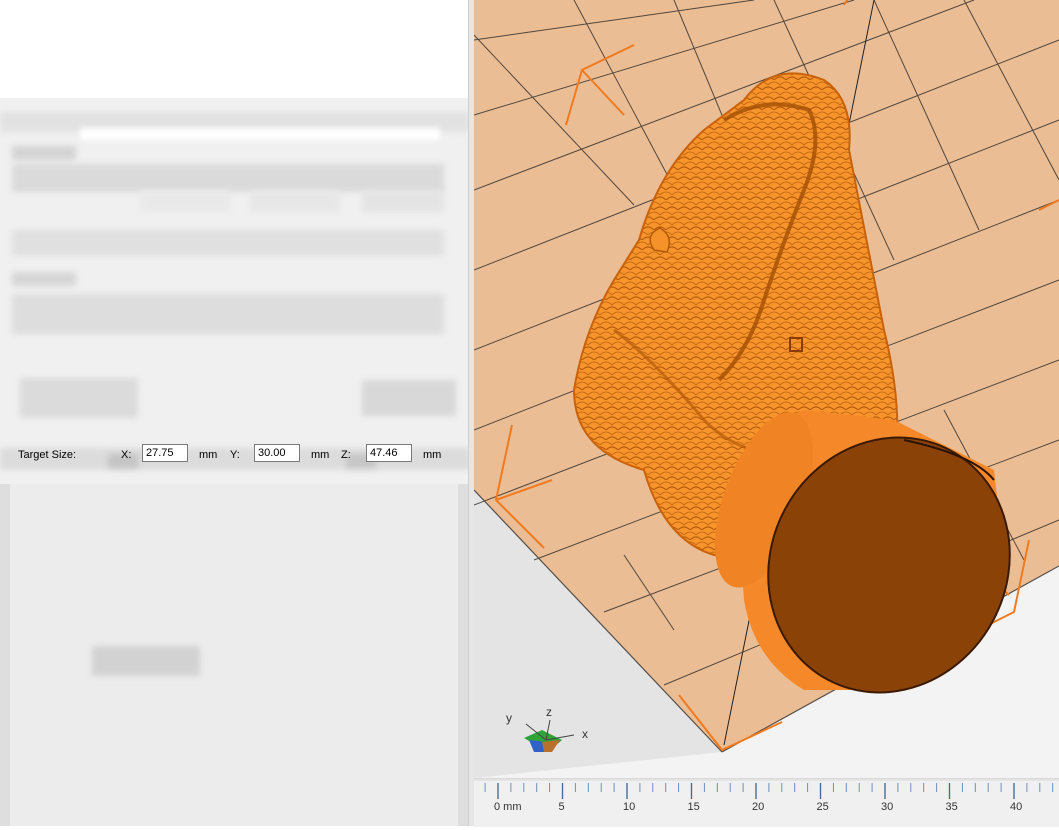  What do you see at coordinates (549, 712) in the screenshot?
I see `gizmo-z-label: z` at bounding box center [549, 712].